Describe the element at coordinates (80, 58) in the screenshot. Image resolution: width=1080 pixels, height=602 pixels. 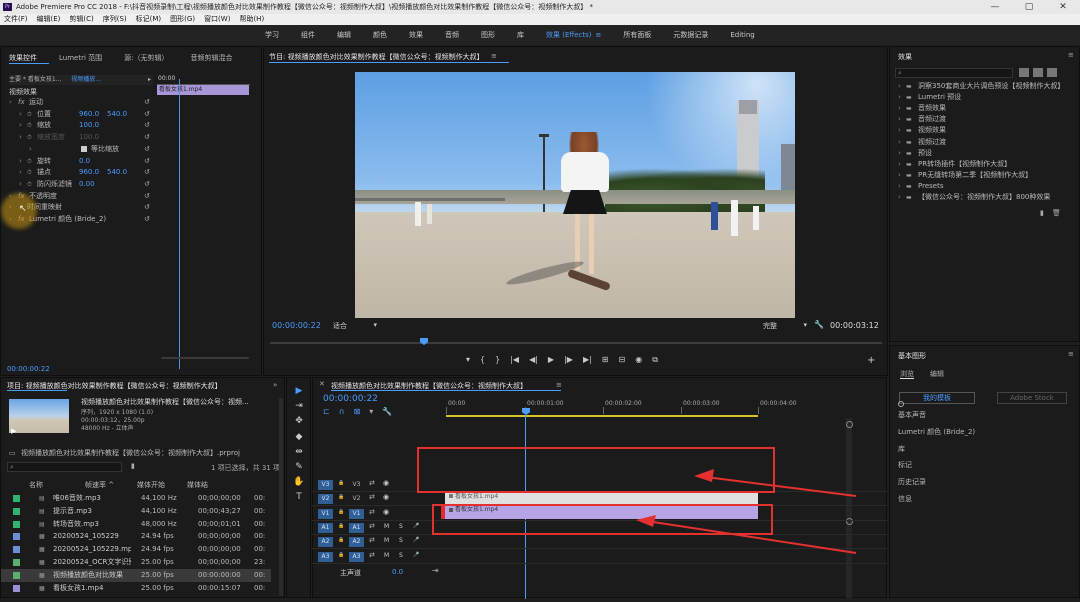
I see `ec-tab: Lumetri 范围` at that location.